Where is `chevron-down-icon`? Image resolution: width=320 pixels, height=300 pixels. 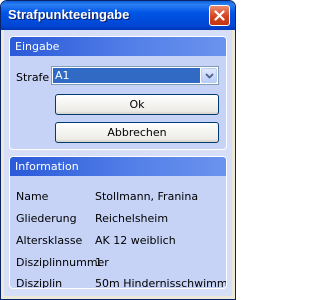 chevron-down-icon is located at coordinates (209, 76).